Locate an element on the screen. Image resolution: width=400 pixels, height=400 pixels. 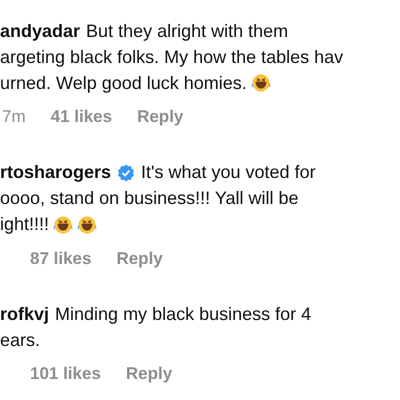
username: rofkvj is located at coordinates (25, 314).